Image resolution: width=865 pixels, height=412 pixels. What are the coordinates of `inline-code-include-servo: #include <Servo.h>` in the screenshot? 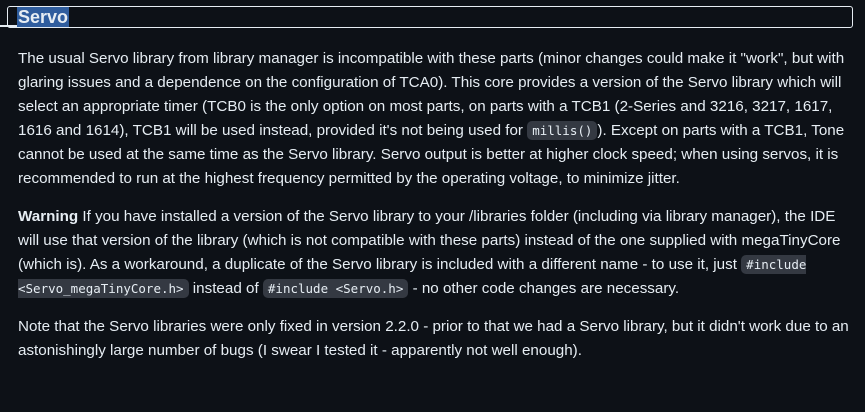 It's located at (335, 288).